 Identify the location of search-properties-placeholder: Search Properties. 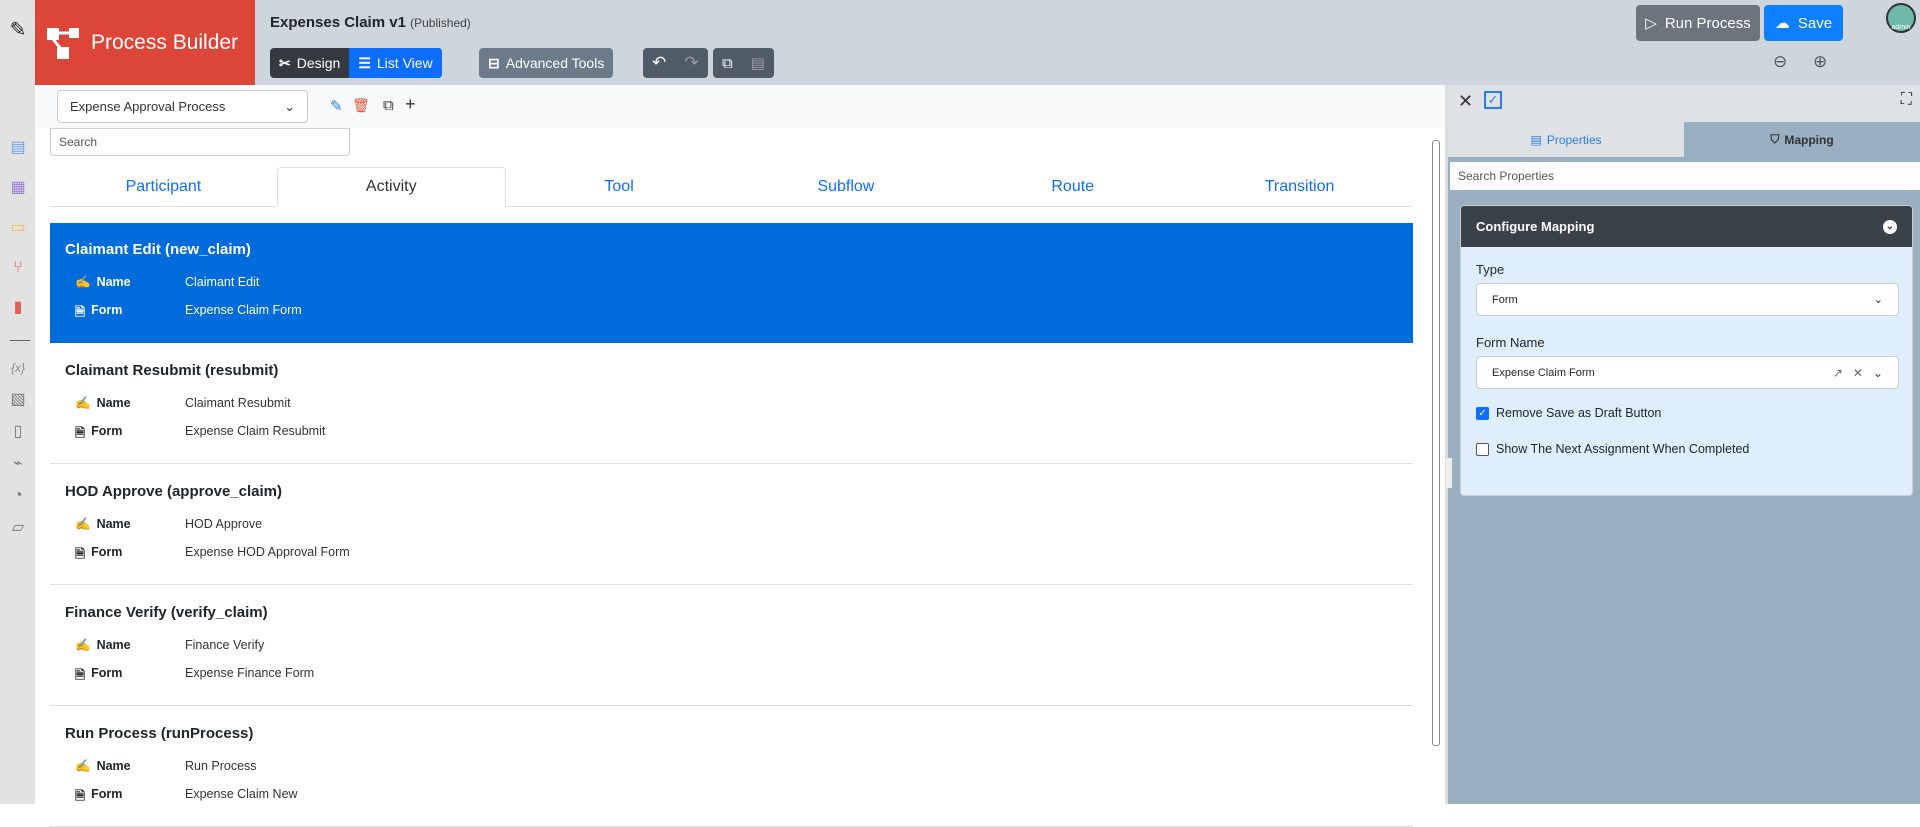
(1506, 176).